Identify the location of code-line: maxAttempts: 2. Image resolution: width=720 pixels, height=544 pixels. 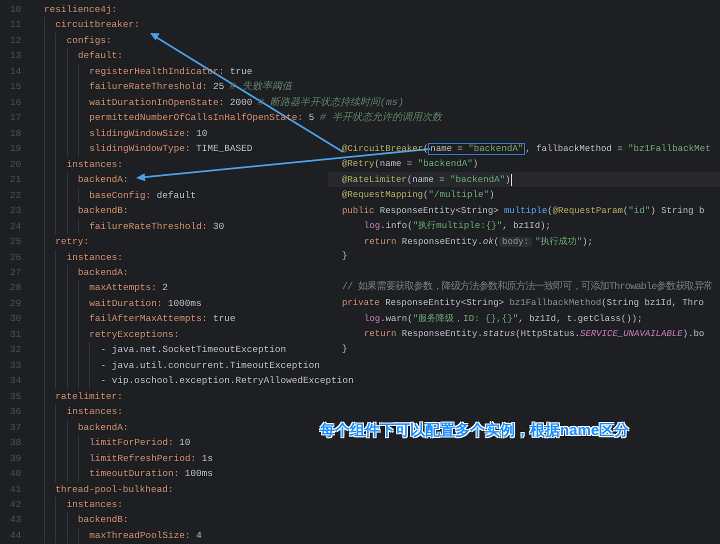
(128, 288).